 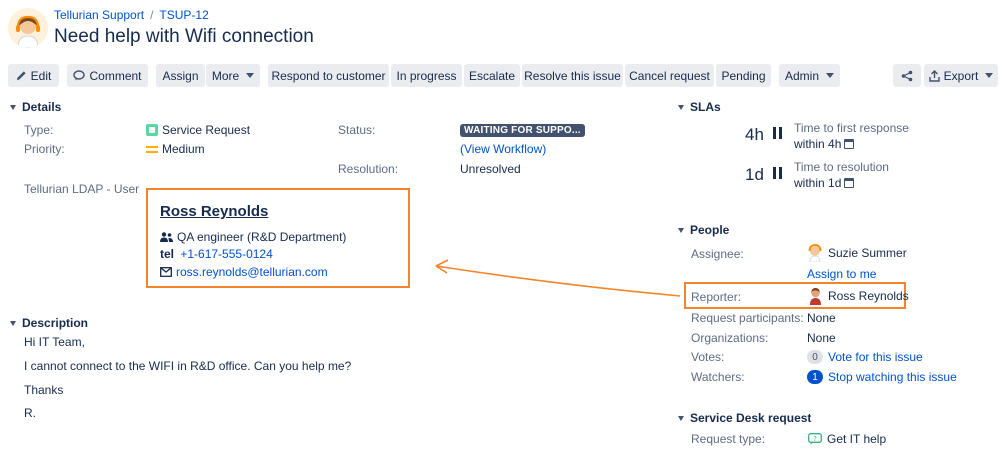 I want to click on sla-target-text: within 1d, so click(x=818, y=183).